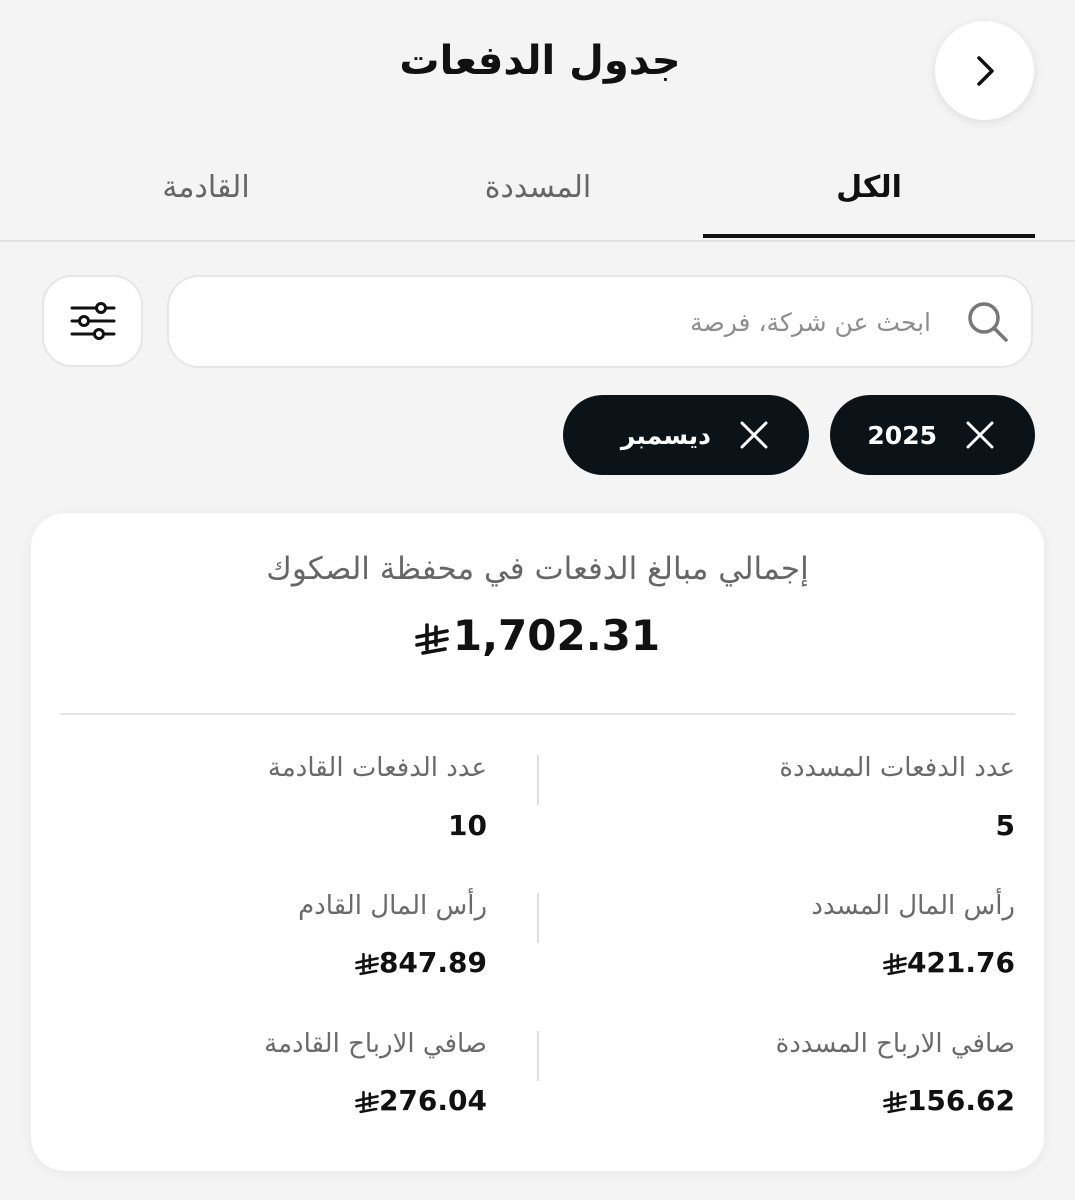 This screenshot has width=1075, height=1200. What do you see at coordinates (988, 322) in the screenshot?
I see `search-icon` at bounding box center [988, 322].